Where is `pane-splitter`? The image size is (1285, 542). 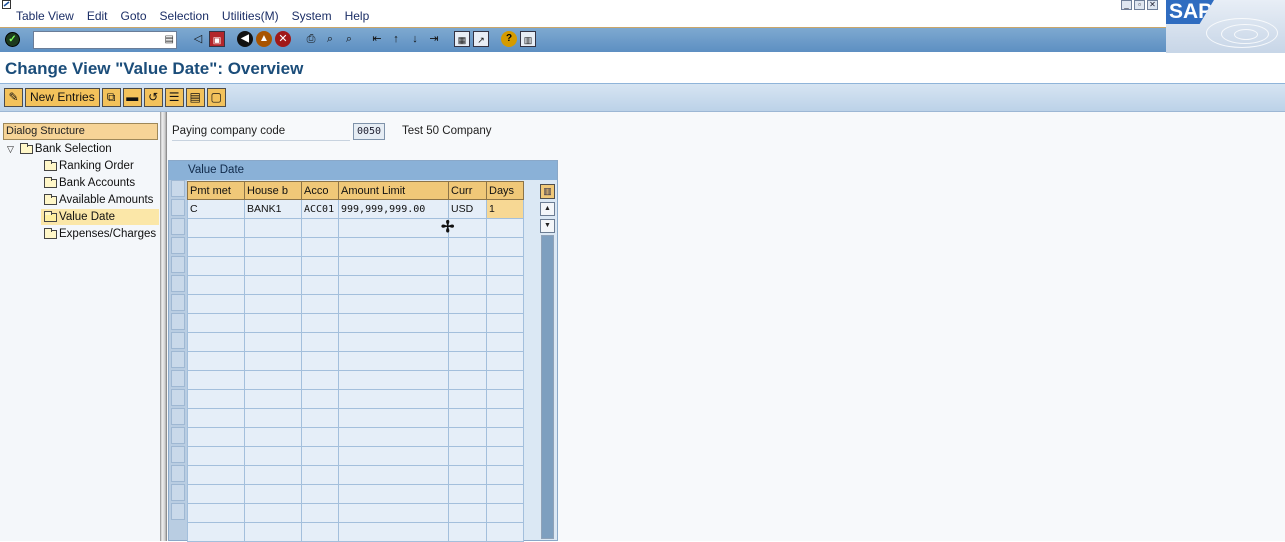
pane-splitter is located at coordinates (163, 326).